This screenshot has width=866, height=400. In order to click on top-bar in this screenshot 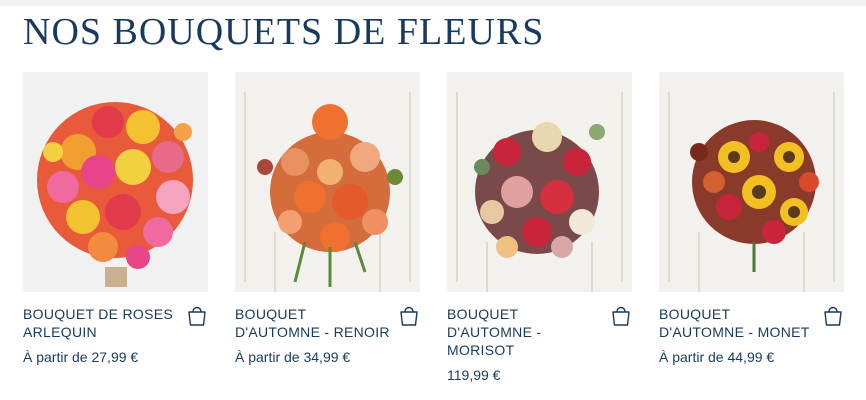, I will do `click(433, 3)`.